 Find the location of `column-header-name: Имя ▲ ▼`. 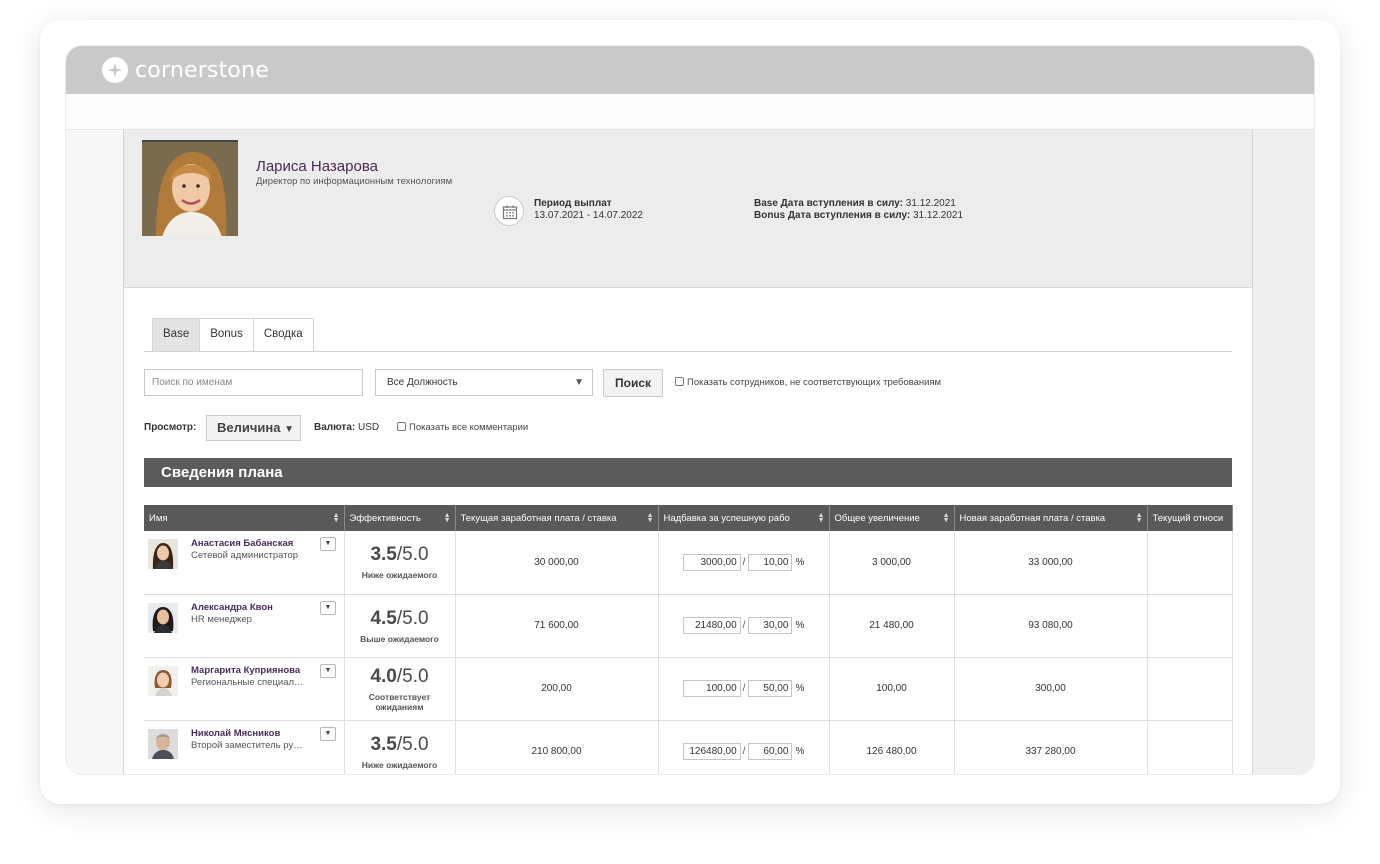

column-header-name: Имя ▲ ▼ is located at coordinates (244, 518).